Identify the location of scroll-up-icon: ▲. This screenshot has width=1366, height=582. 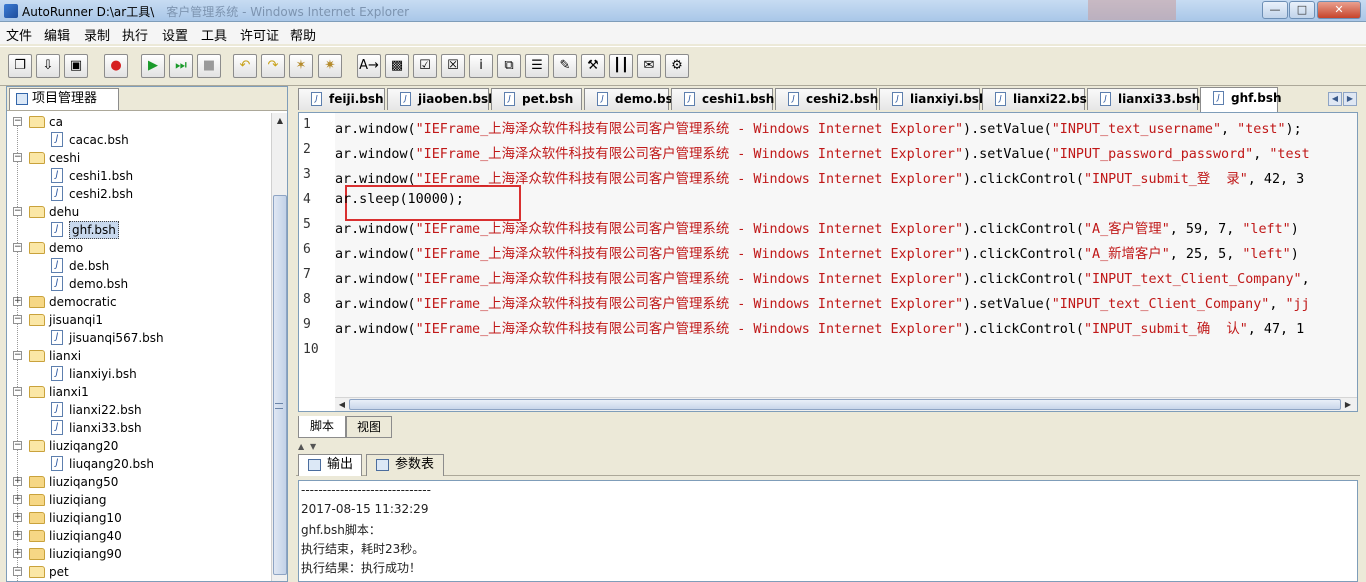
(280, 121).